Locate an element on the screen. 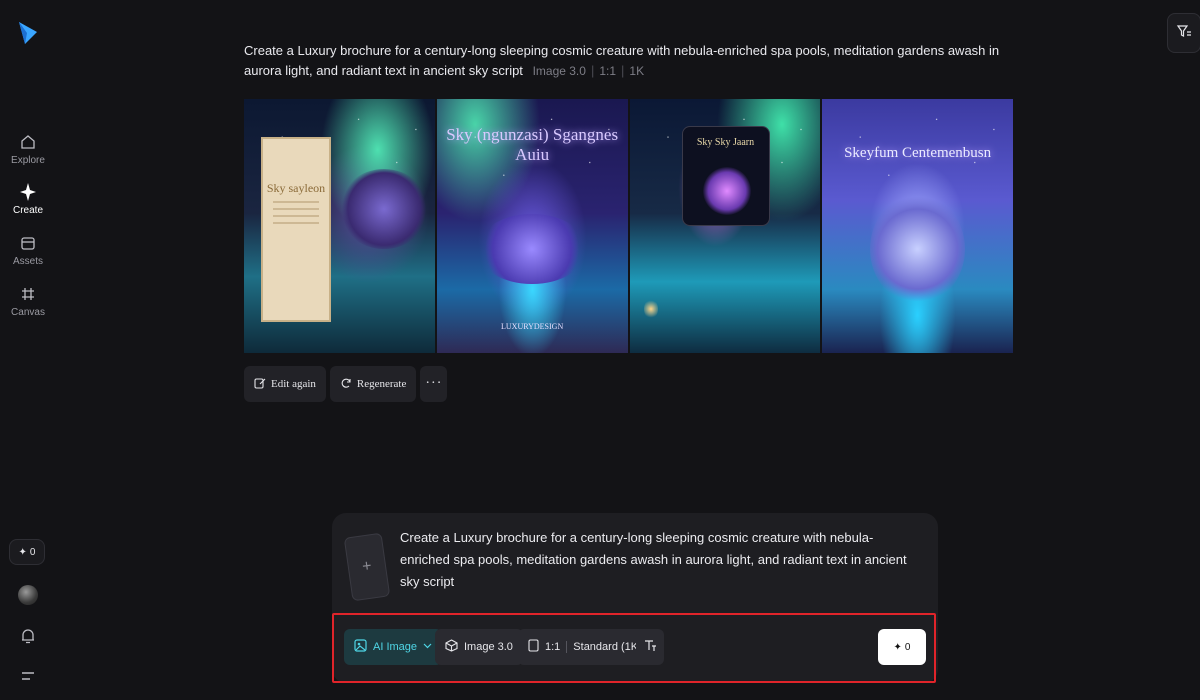 The height and width of the screenshot is (700, 1200). resolution-meta: 1K is located at coordinates (637, 71).